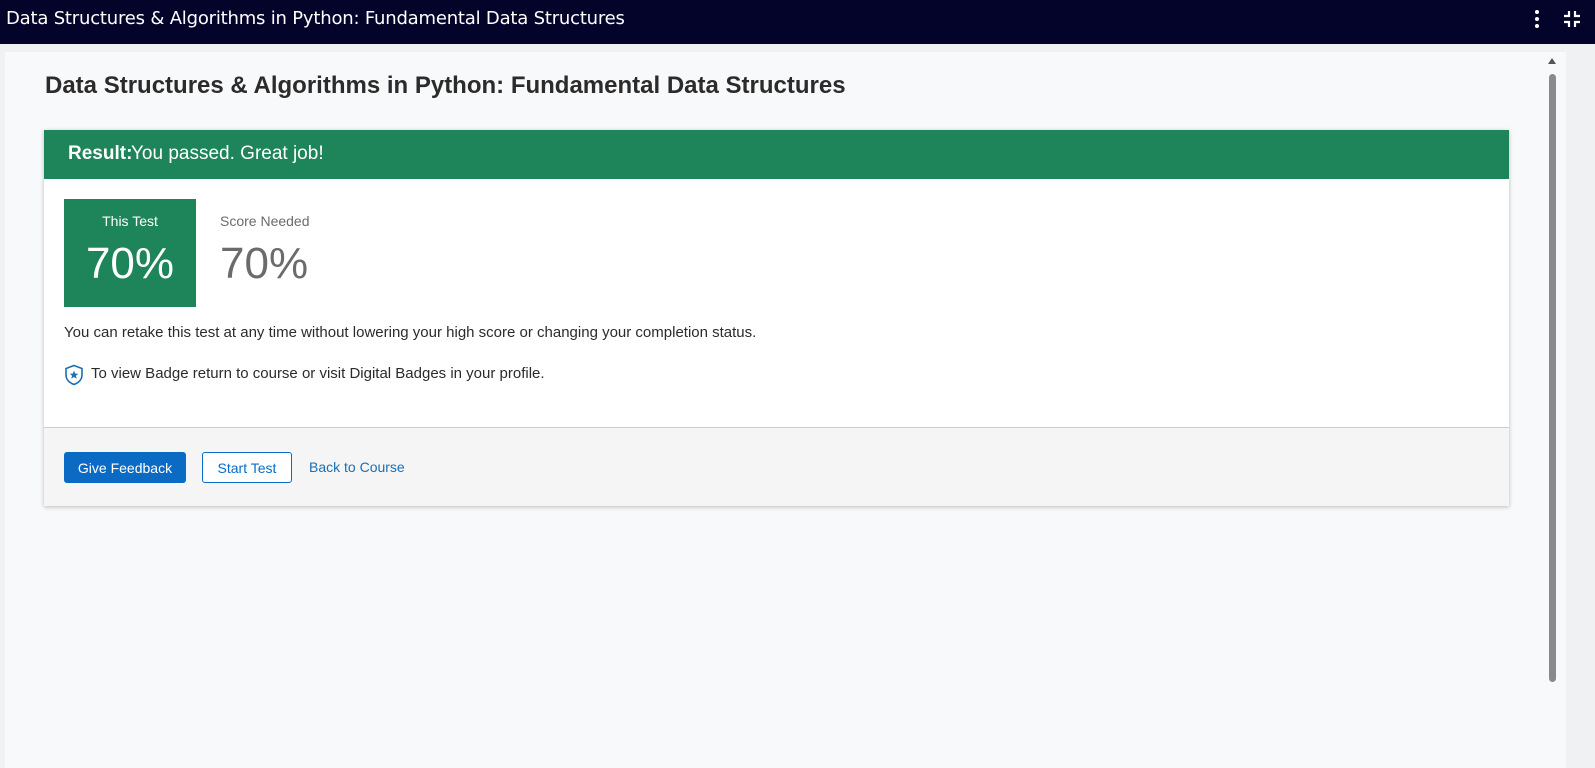  What do you see at coordinates (1552, 61) in the screenshot?
I see `scroll-up-arrow-icon` at bounding box center [1552, 61].